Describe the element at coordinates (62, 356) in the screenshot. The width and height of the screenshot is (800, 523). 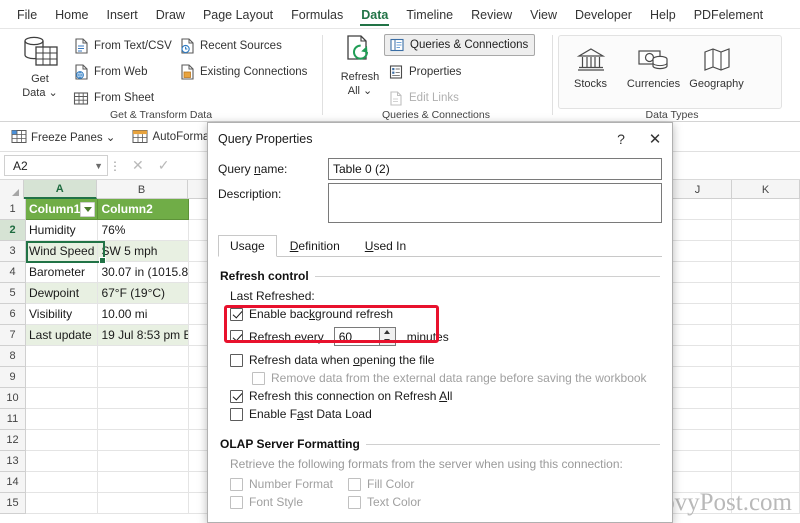
I see `cell-a8` at that location.